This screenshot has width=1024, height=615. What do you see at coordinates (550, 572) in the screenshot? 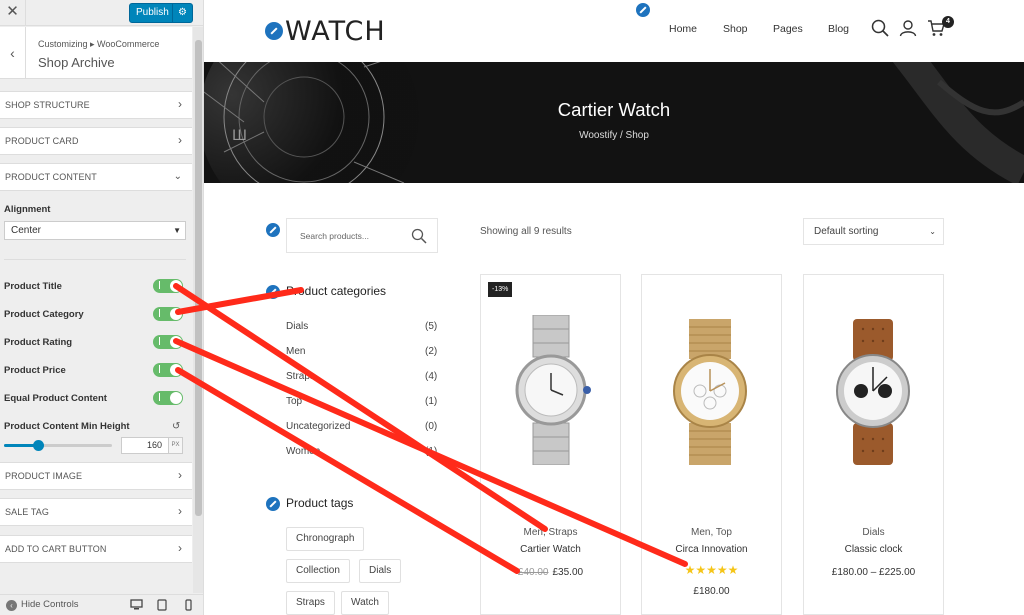
I see `product-price: £40.00 £35.00` at bounding box center [550, 572].